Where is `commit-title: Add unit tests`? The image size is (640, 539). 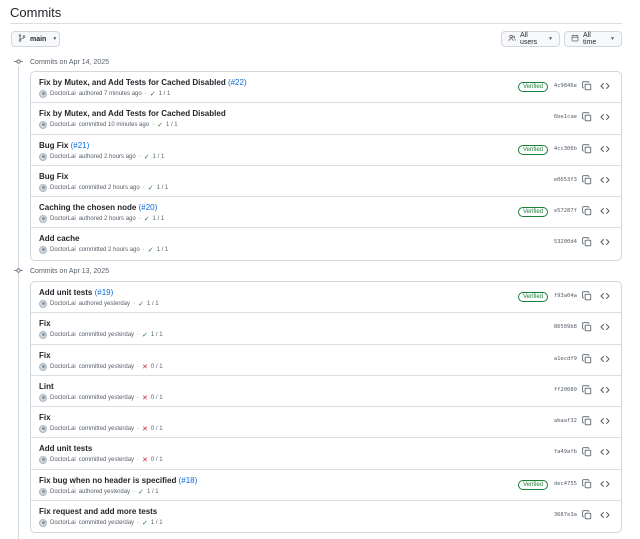
commit-title: Add unit tests is located at coordinates (65, 448).